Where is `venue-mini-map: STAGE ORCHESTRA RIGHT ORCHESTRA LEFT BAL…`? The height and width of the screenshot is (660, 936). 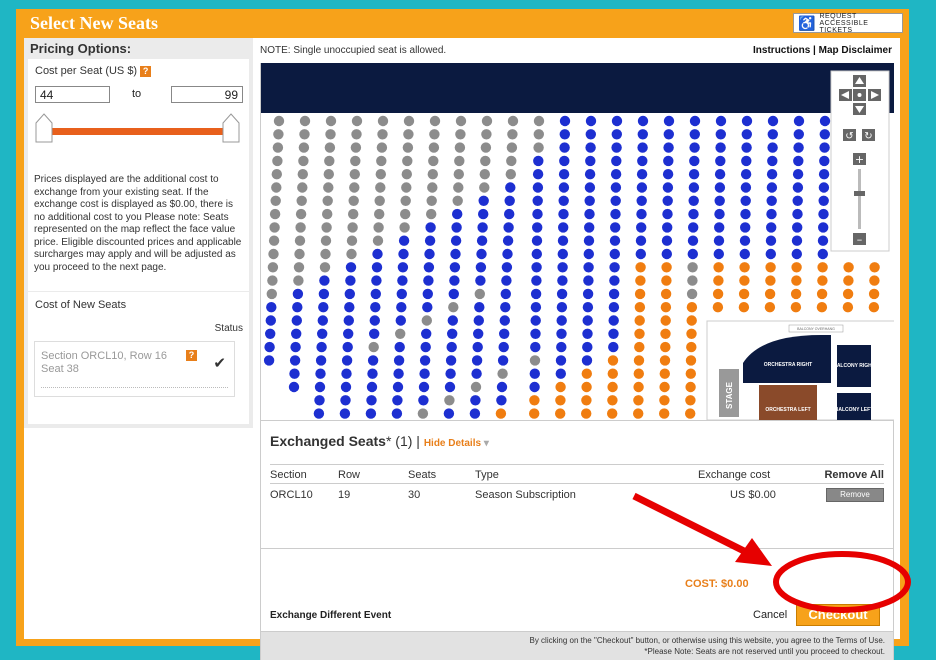
venue-mini-map: STAGE ORCHESTRA RIGHT ORCHESTRA LEFT BAL… is located at coordinates (800, 370).